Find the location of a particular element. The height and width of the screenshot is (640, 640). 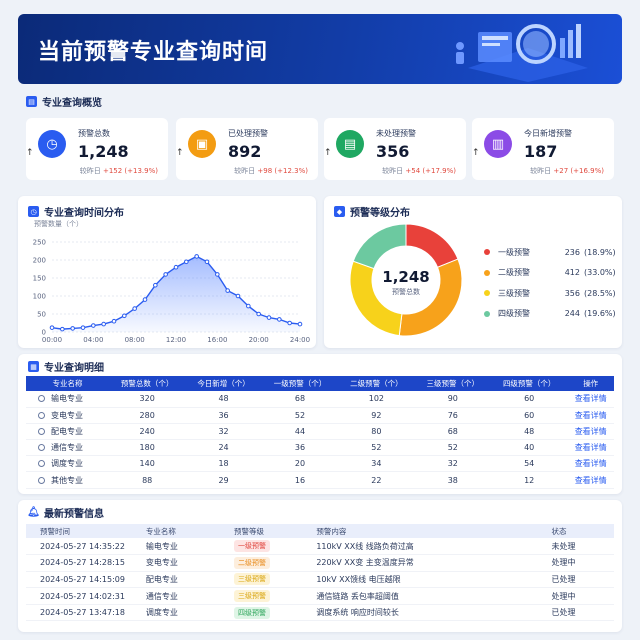

table-cell: 140 is located at coordinates (147, 464).